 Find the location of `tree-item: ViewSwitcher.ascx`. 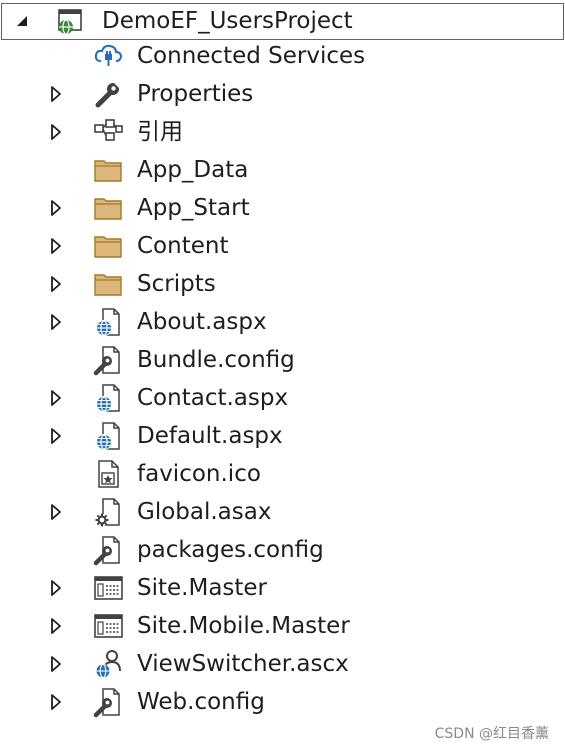

tree-item: ViewSwitcher.ascx is located at coordinates (282, 664).